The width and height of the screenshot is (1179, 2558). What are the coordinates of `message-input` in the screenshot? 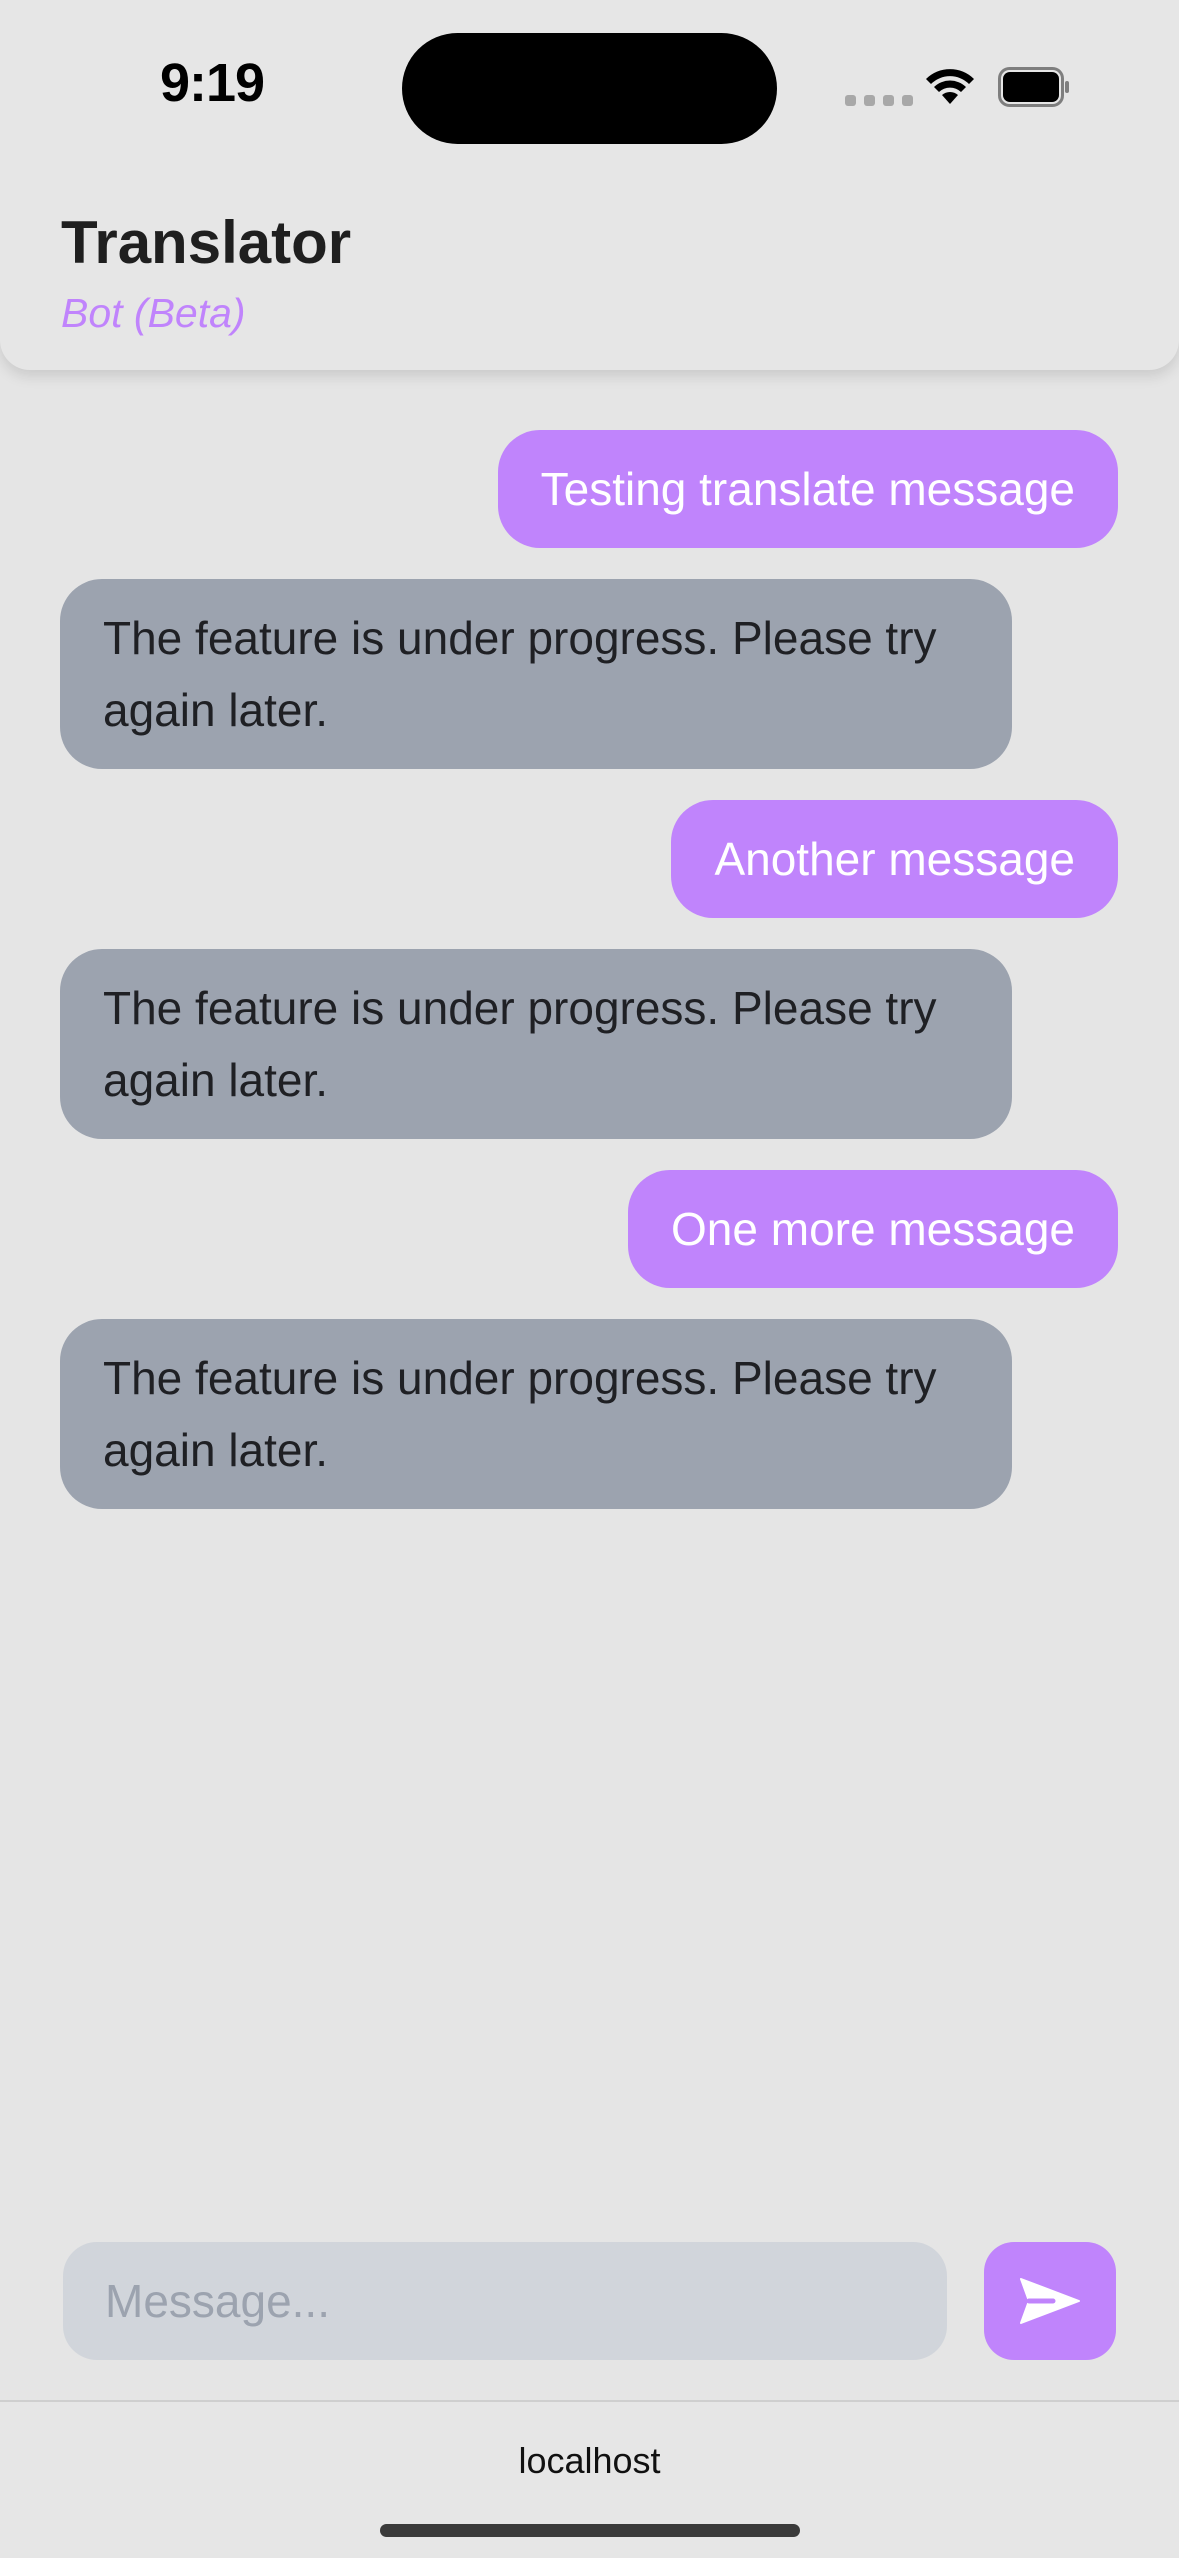 It's located at (505, 2301).